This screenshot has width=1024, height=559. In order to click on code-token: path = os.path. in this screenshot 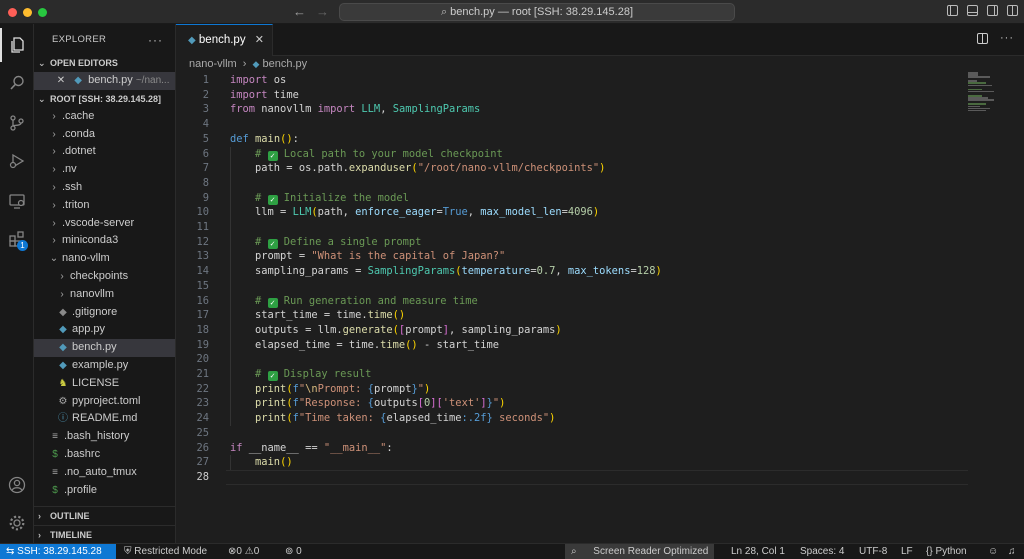, I will do `click(289, 168)`.